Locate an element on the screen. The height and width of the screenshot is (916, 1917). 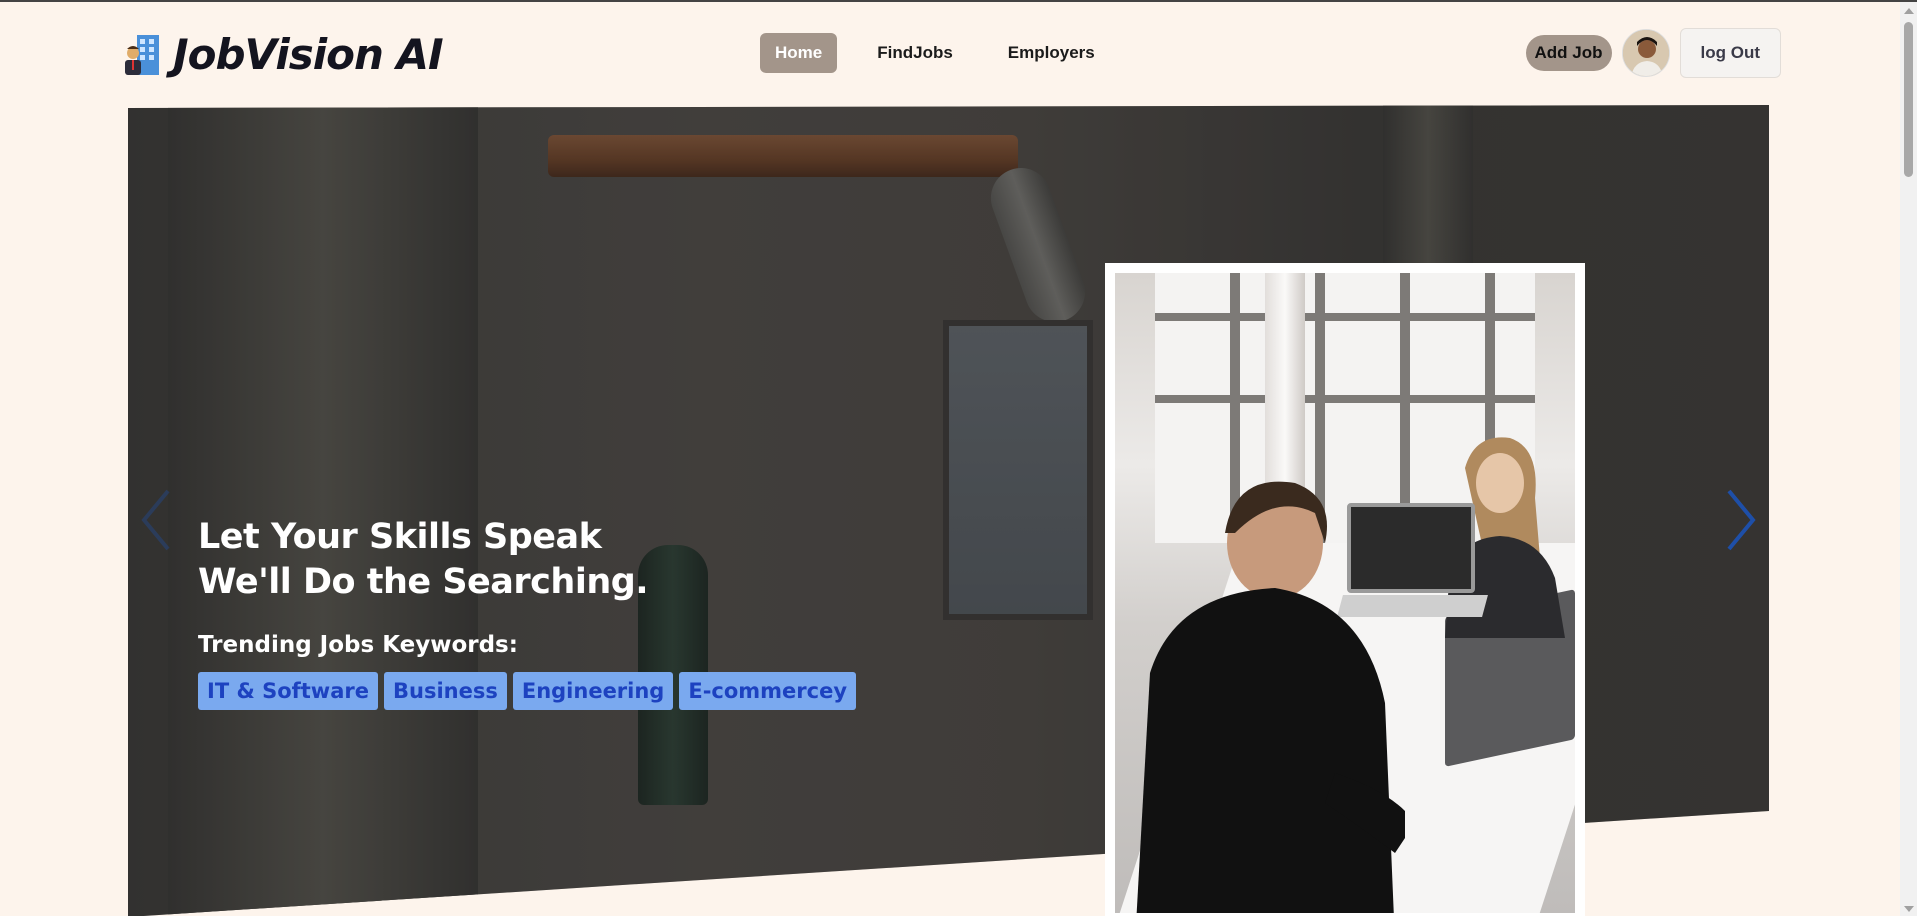
page-scrollbar is located at coordinates (1908, 459).